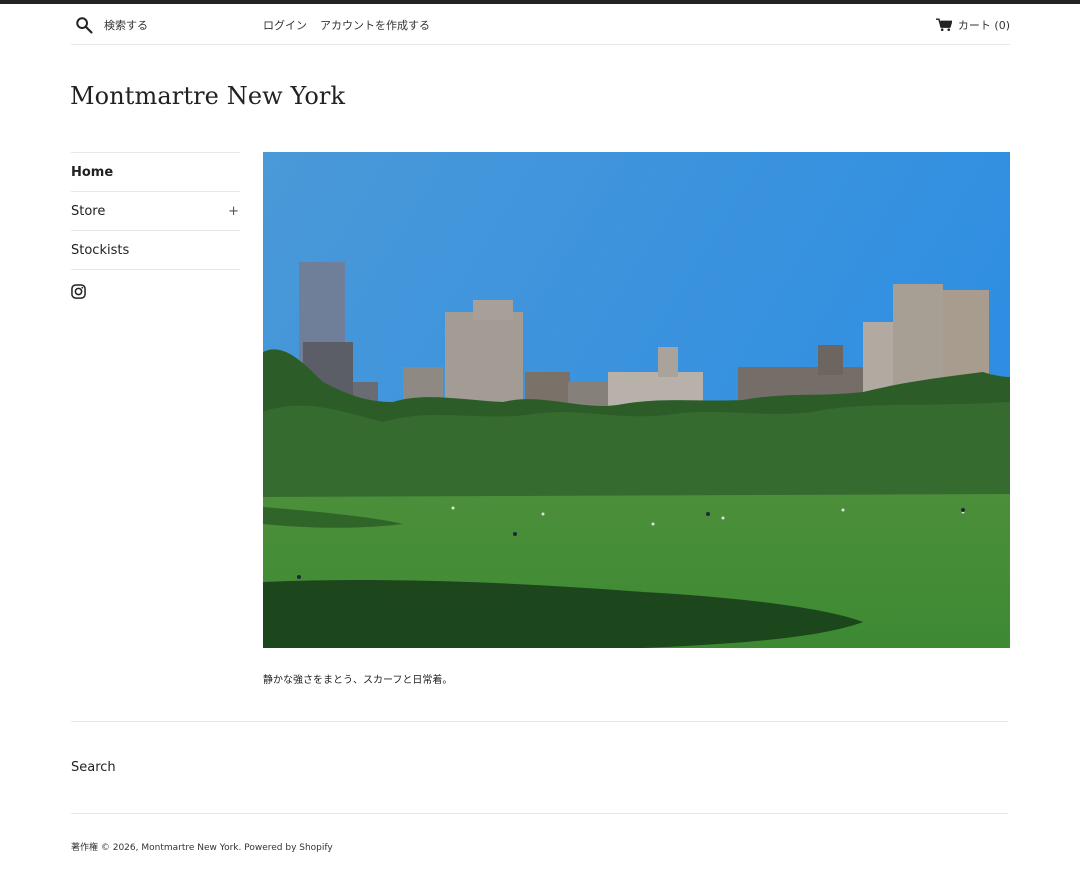 Image resolution: width=1080 pixels, height=878 pixels. What do you see at coordinates (375, 25) in the screenshot?
I see `create-account-link: アカウントを作成する` at bounding box center [375, 25].